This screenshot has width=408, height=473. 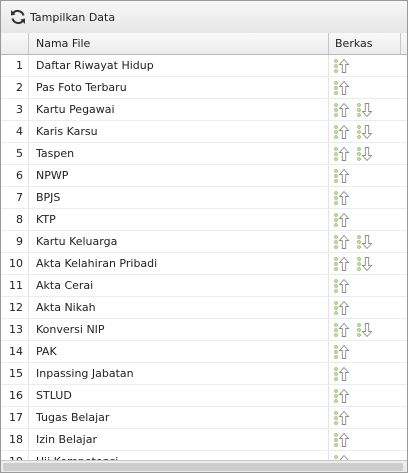 I want to click on column-header-name: Nama File, so click(x=179, y=43).